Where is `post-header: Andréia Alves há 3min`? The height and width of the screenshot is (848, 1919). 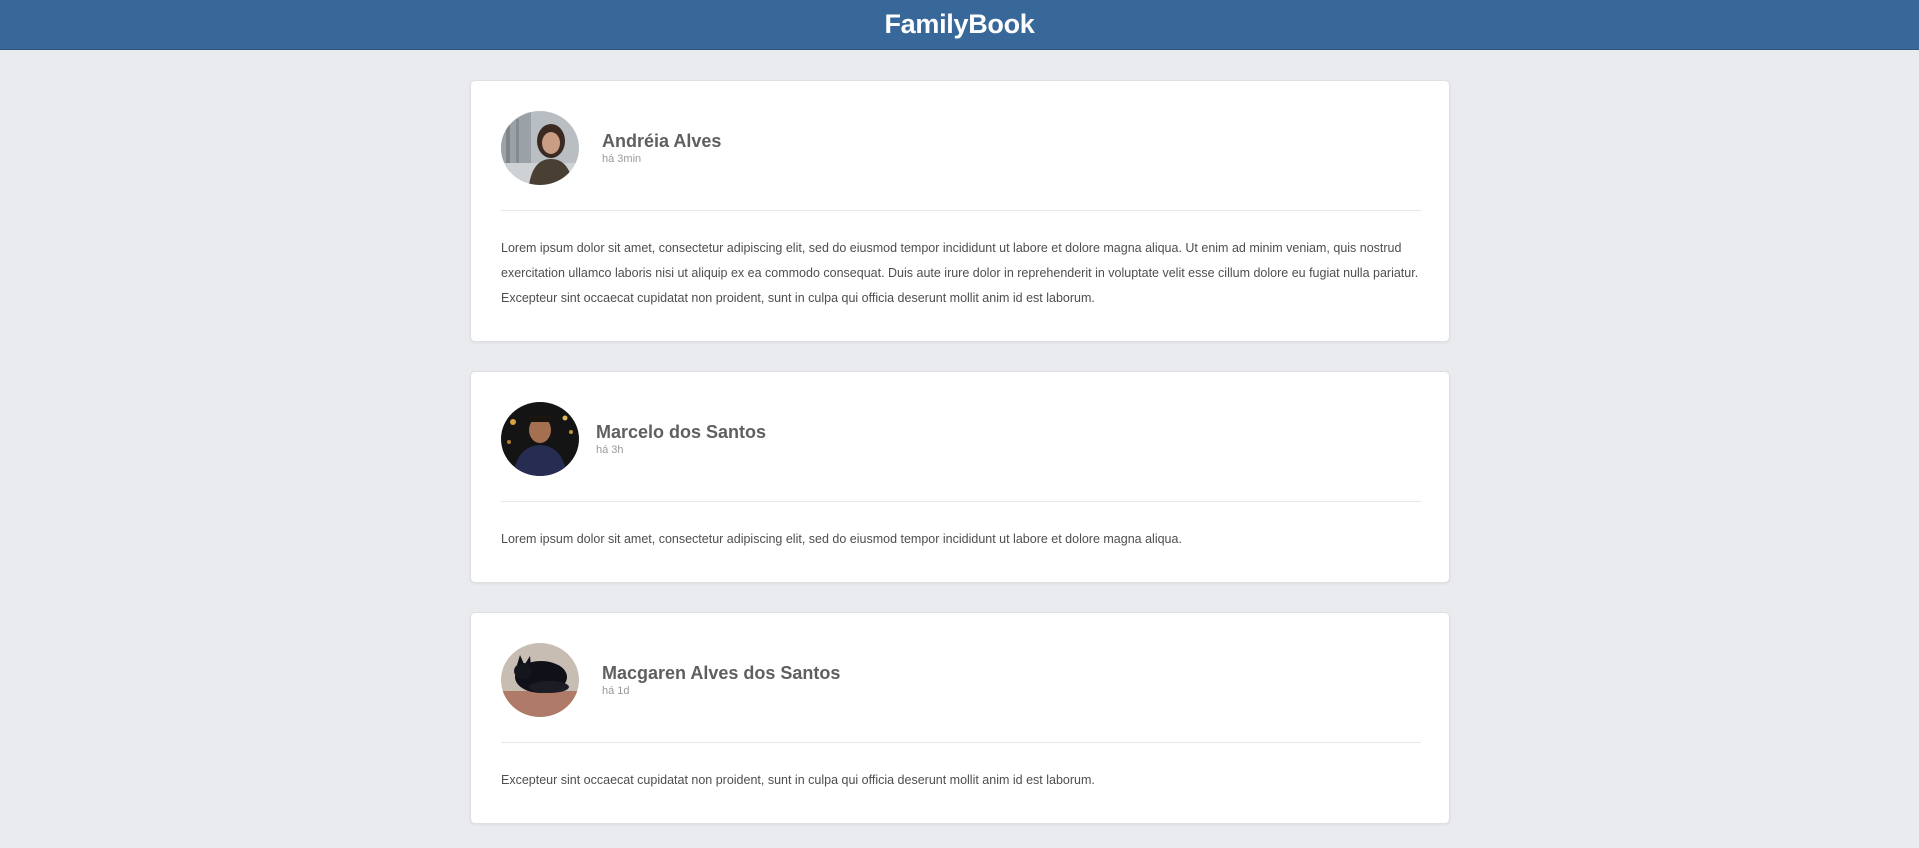 post-header: Andréia Alves há 3min is located at coordinates (611, 148).